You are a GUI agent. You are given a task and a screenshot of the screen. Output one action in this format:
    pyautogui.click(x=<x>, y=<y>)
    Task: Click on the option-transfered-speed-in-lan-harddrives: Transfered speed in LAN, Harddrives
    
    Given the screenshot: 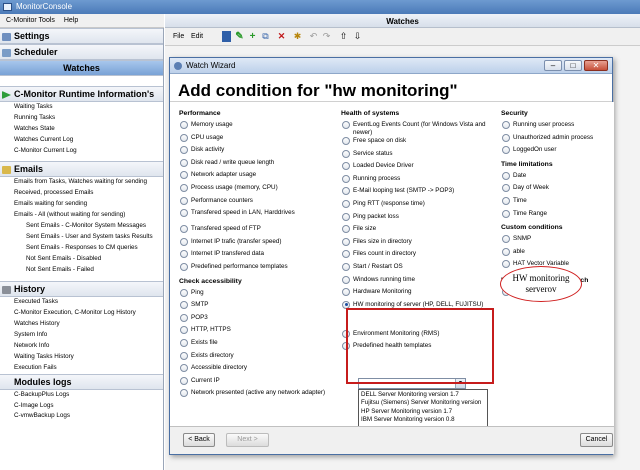 What is the action you would take?
    pyautogui.click(x=258, y=217)
    